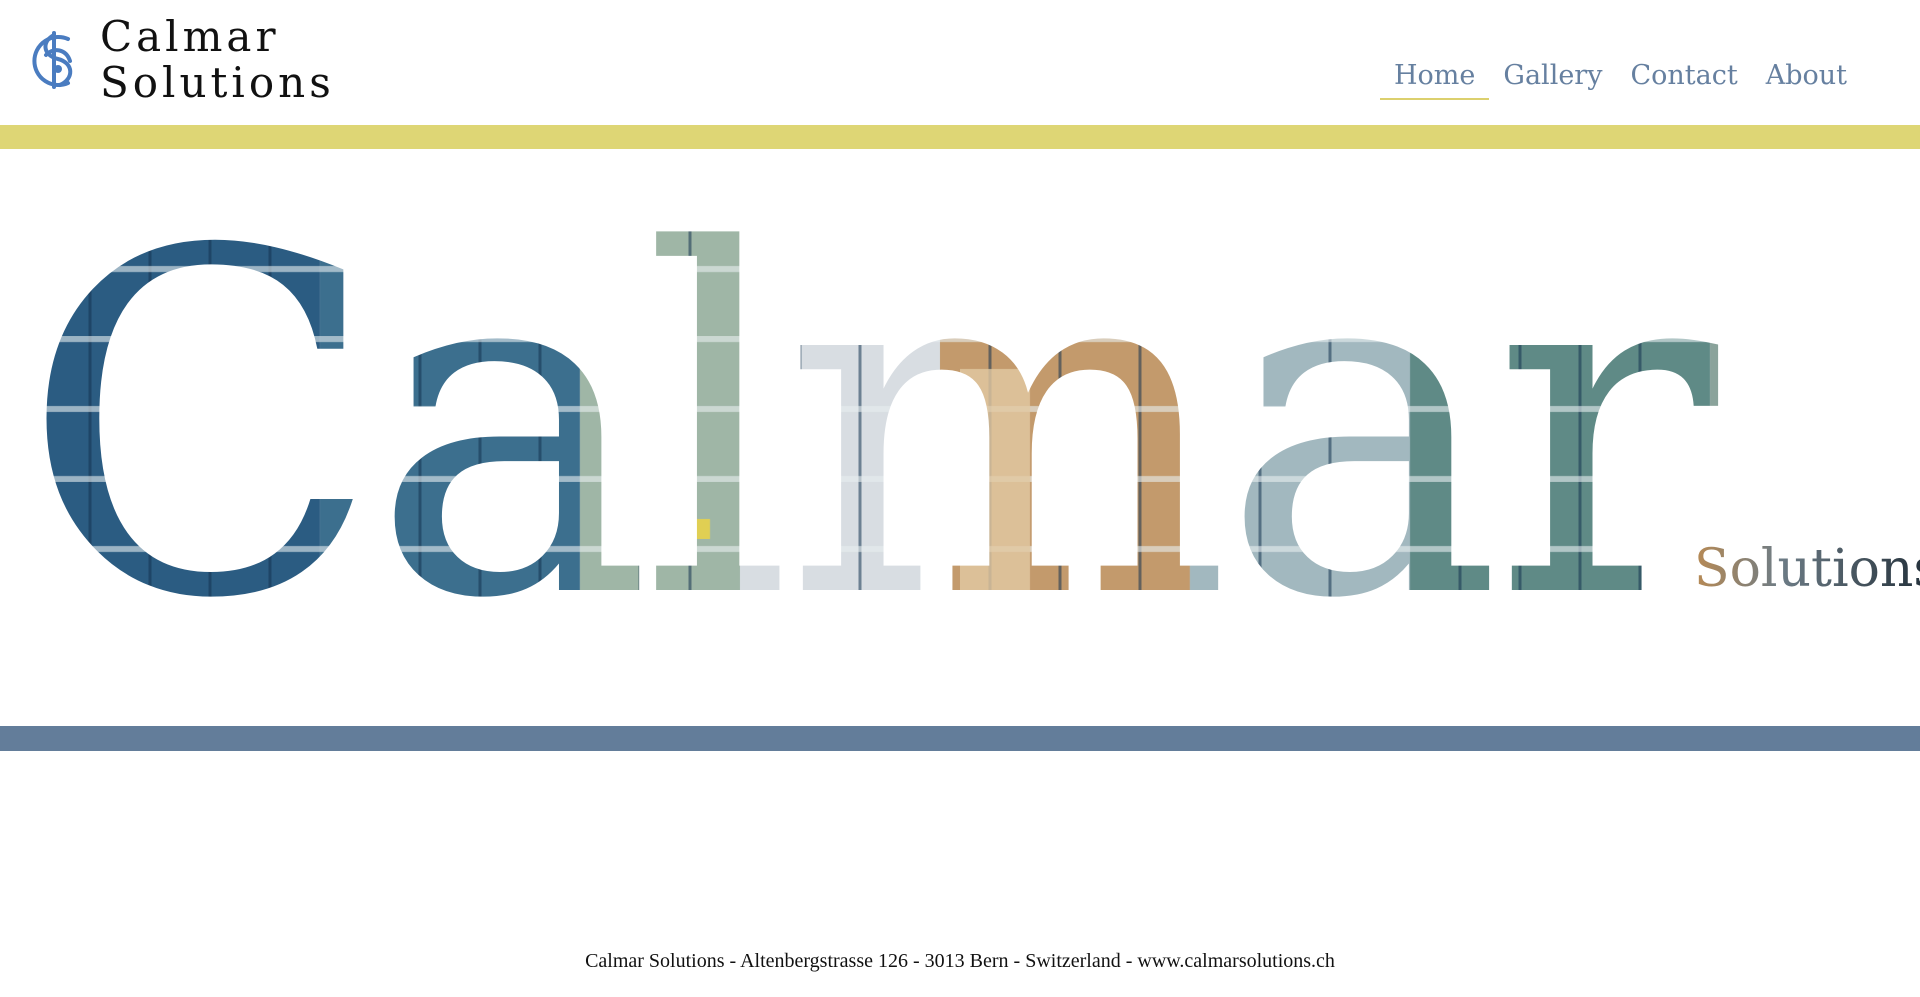 The width and height of the screenshot is (1920, 997). What do you see at coordinates (960, 137) in the screenshot?
I see `accent-band-top` at bounding box center [960, 137].